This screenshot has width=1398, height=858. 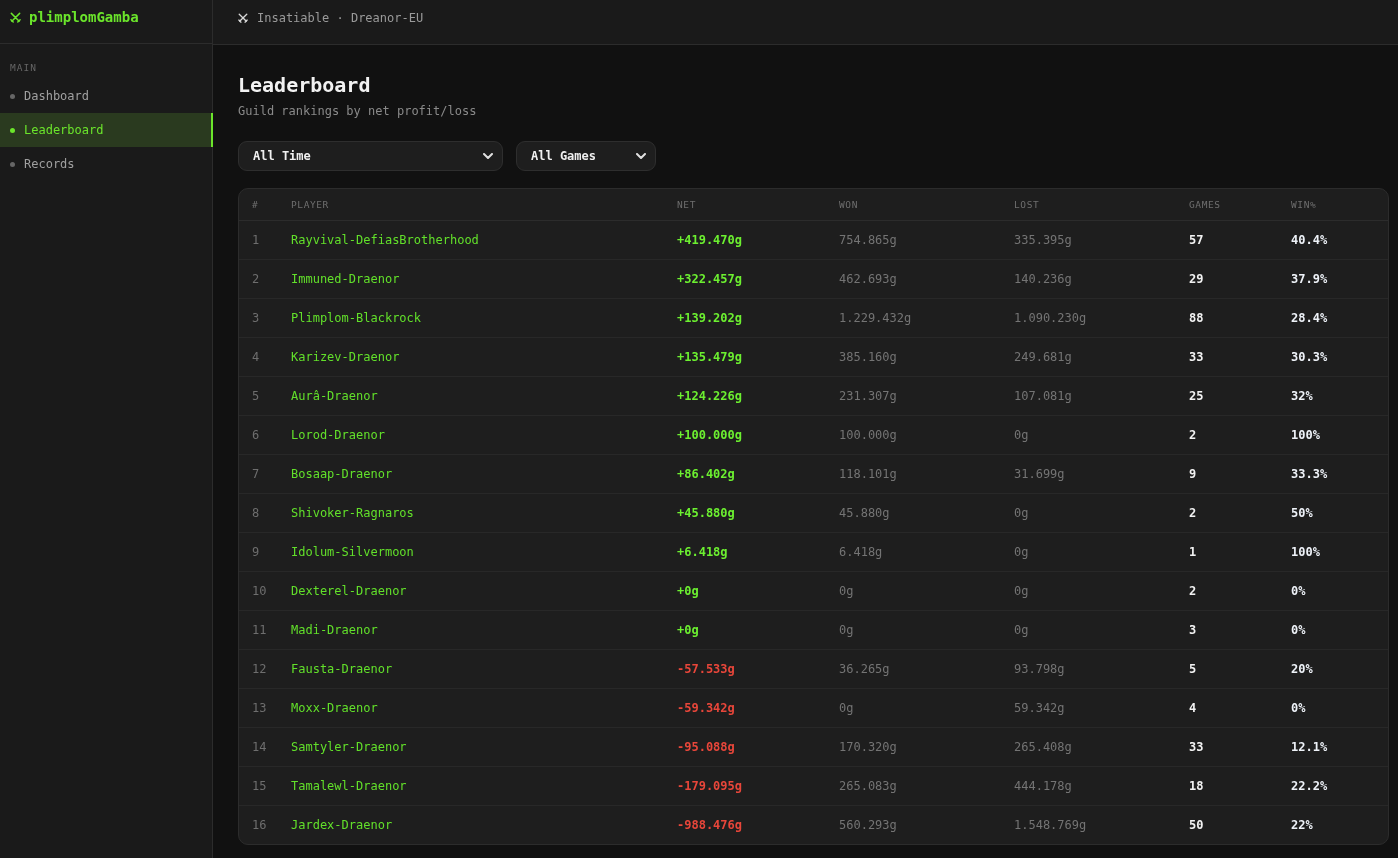 I want to click on player-name: Aurâ-Draenor, so click(x=334, y=396).